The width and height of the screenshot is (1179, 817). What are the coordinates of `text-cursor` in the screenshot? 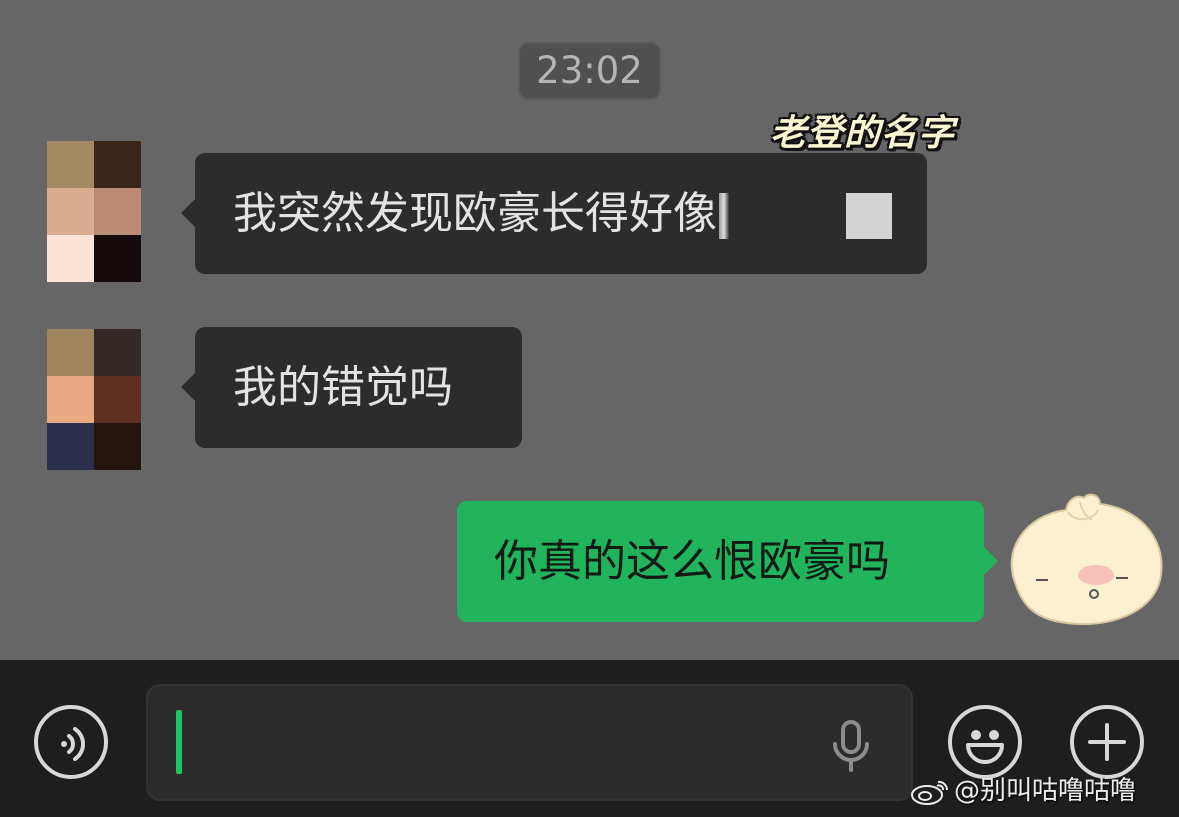 It's located at (179, 742).